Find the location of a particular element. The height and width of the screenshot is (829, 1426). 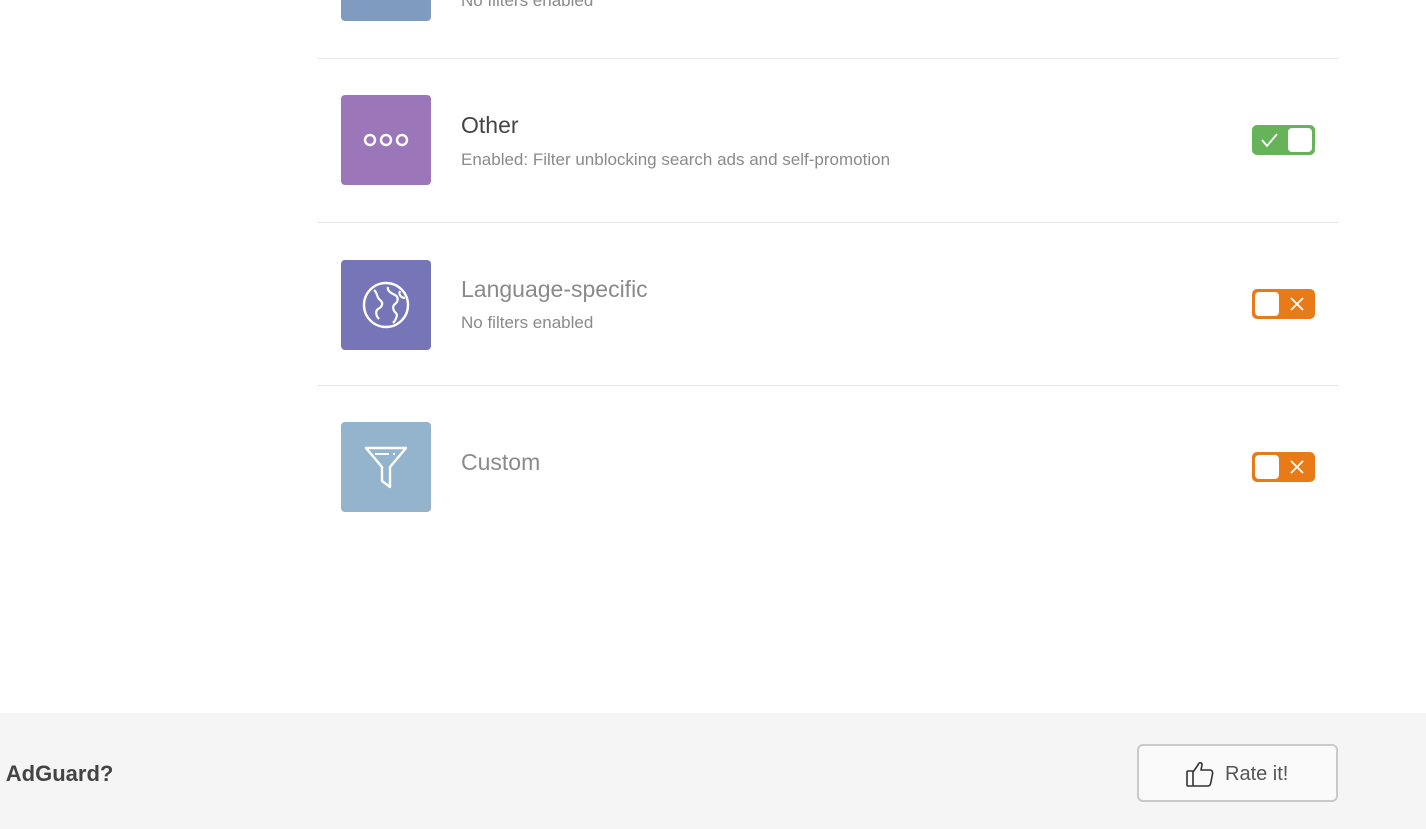

filter-group-row-partial: No filters enabled is located at coordinates (828, 29).